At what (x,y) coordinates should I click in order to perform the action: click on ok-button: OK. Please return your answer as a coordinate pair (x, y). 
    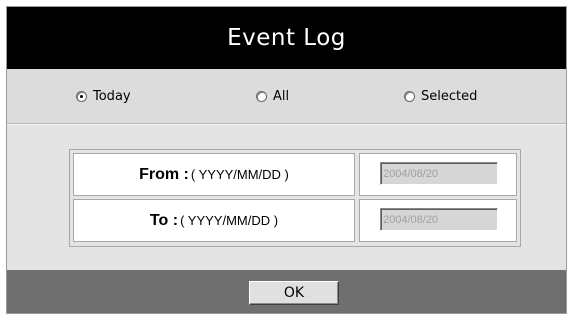
    Looking at the image, I should click on (294, 293).